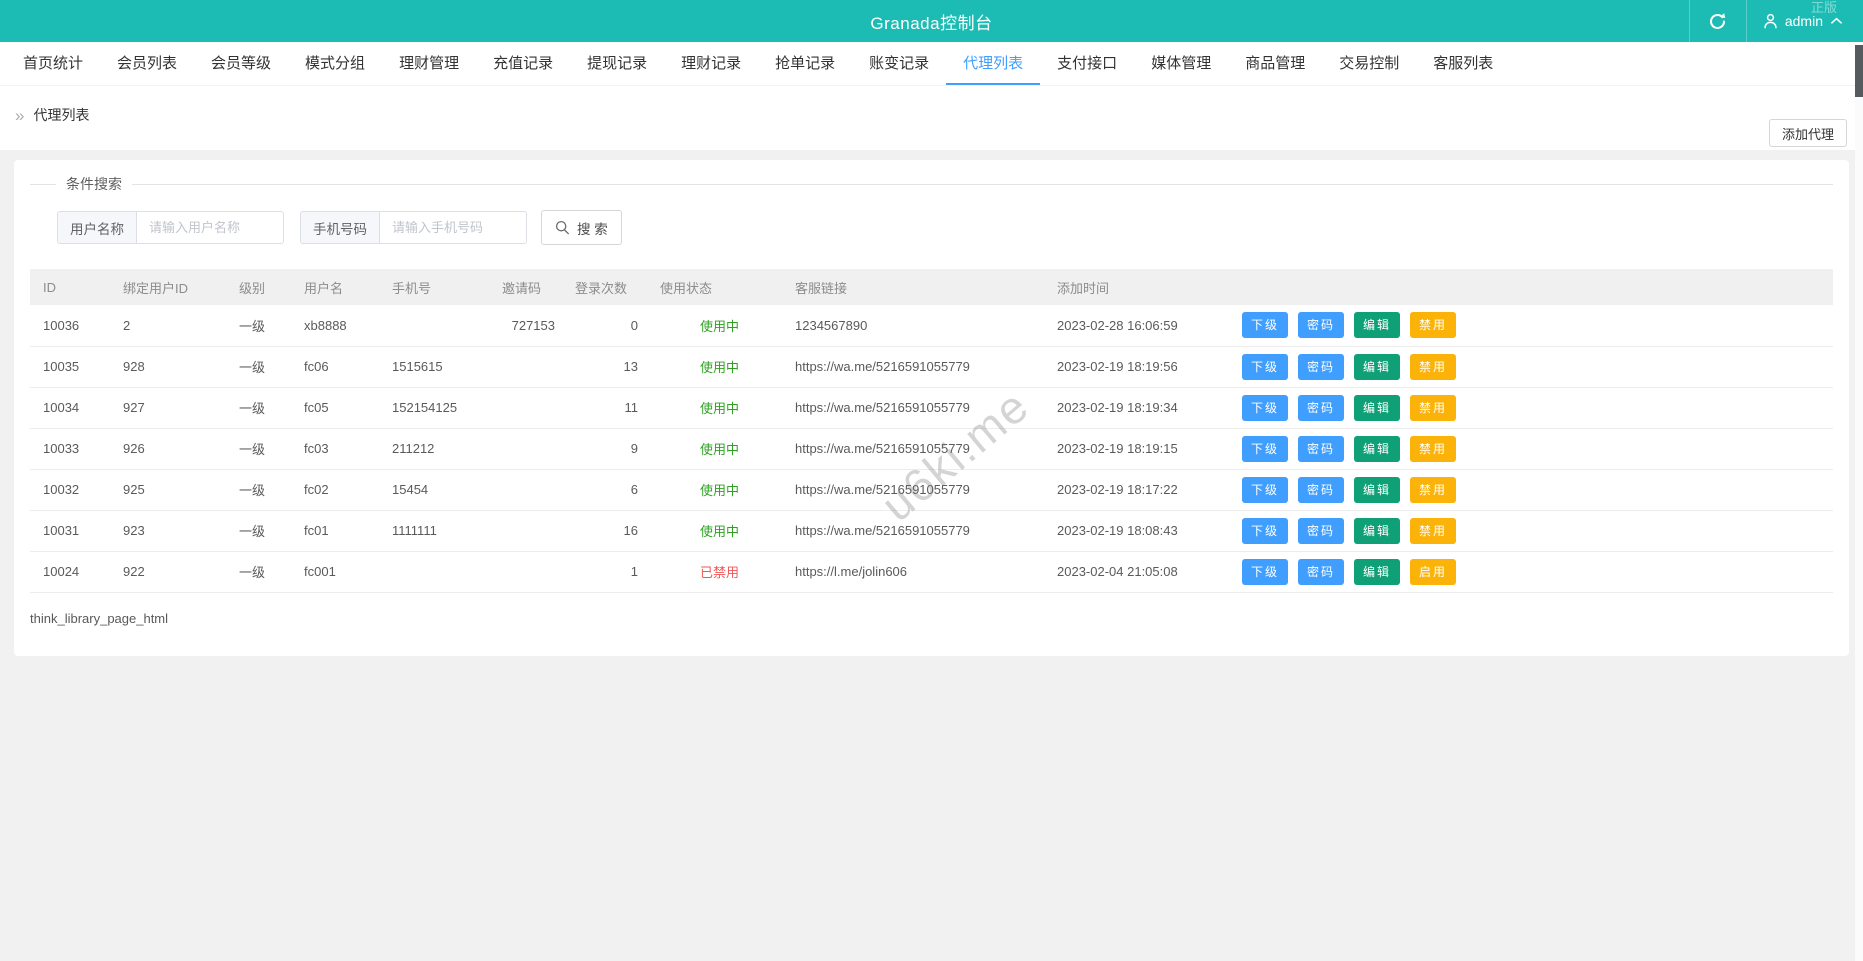 The image size is (1863, 961). Describe the element at coordinates (1433, 571) in the screenshot. I see `enable-button: 启用` at that location.